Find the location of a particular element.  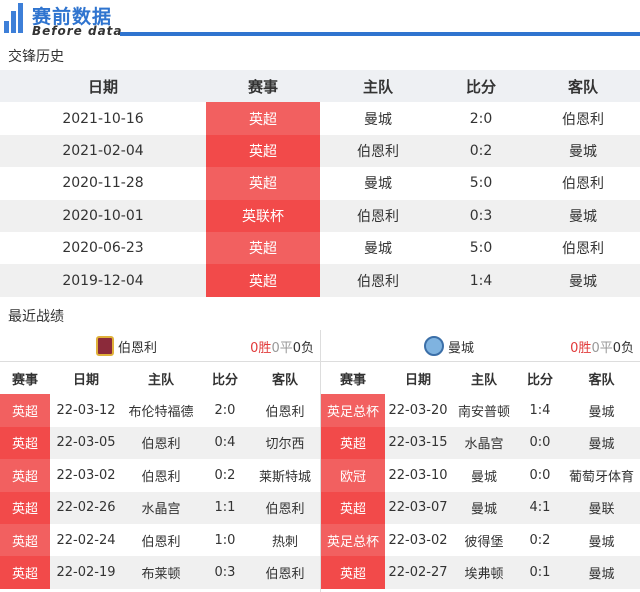

recent-match-row: 英超 22-03-05 伯恩利 0:4 切尔西 is located at coordinates (160, 443).